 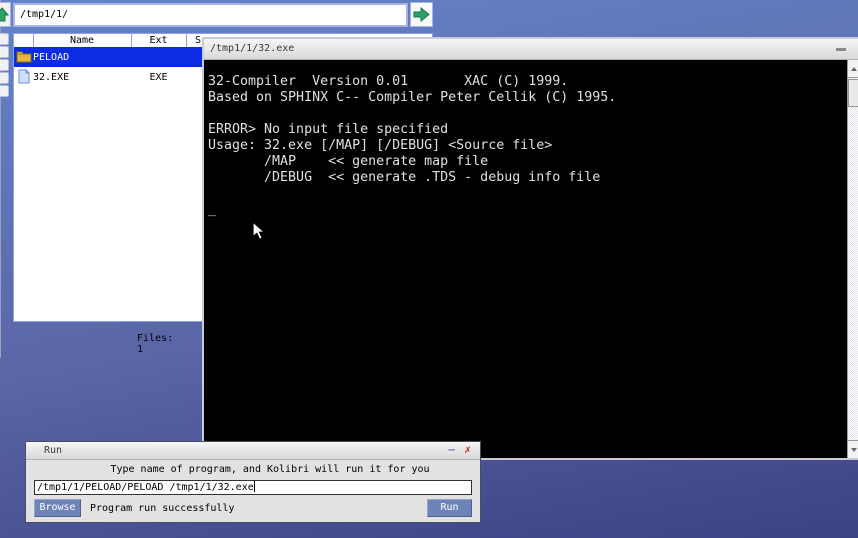 I want to click on run-button: Run, so click(x=449, y=508).